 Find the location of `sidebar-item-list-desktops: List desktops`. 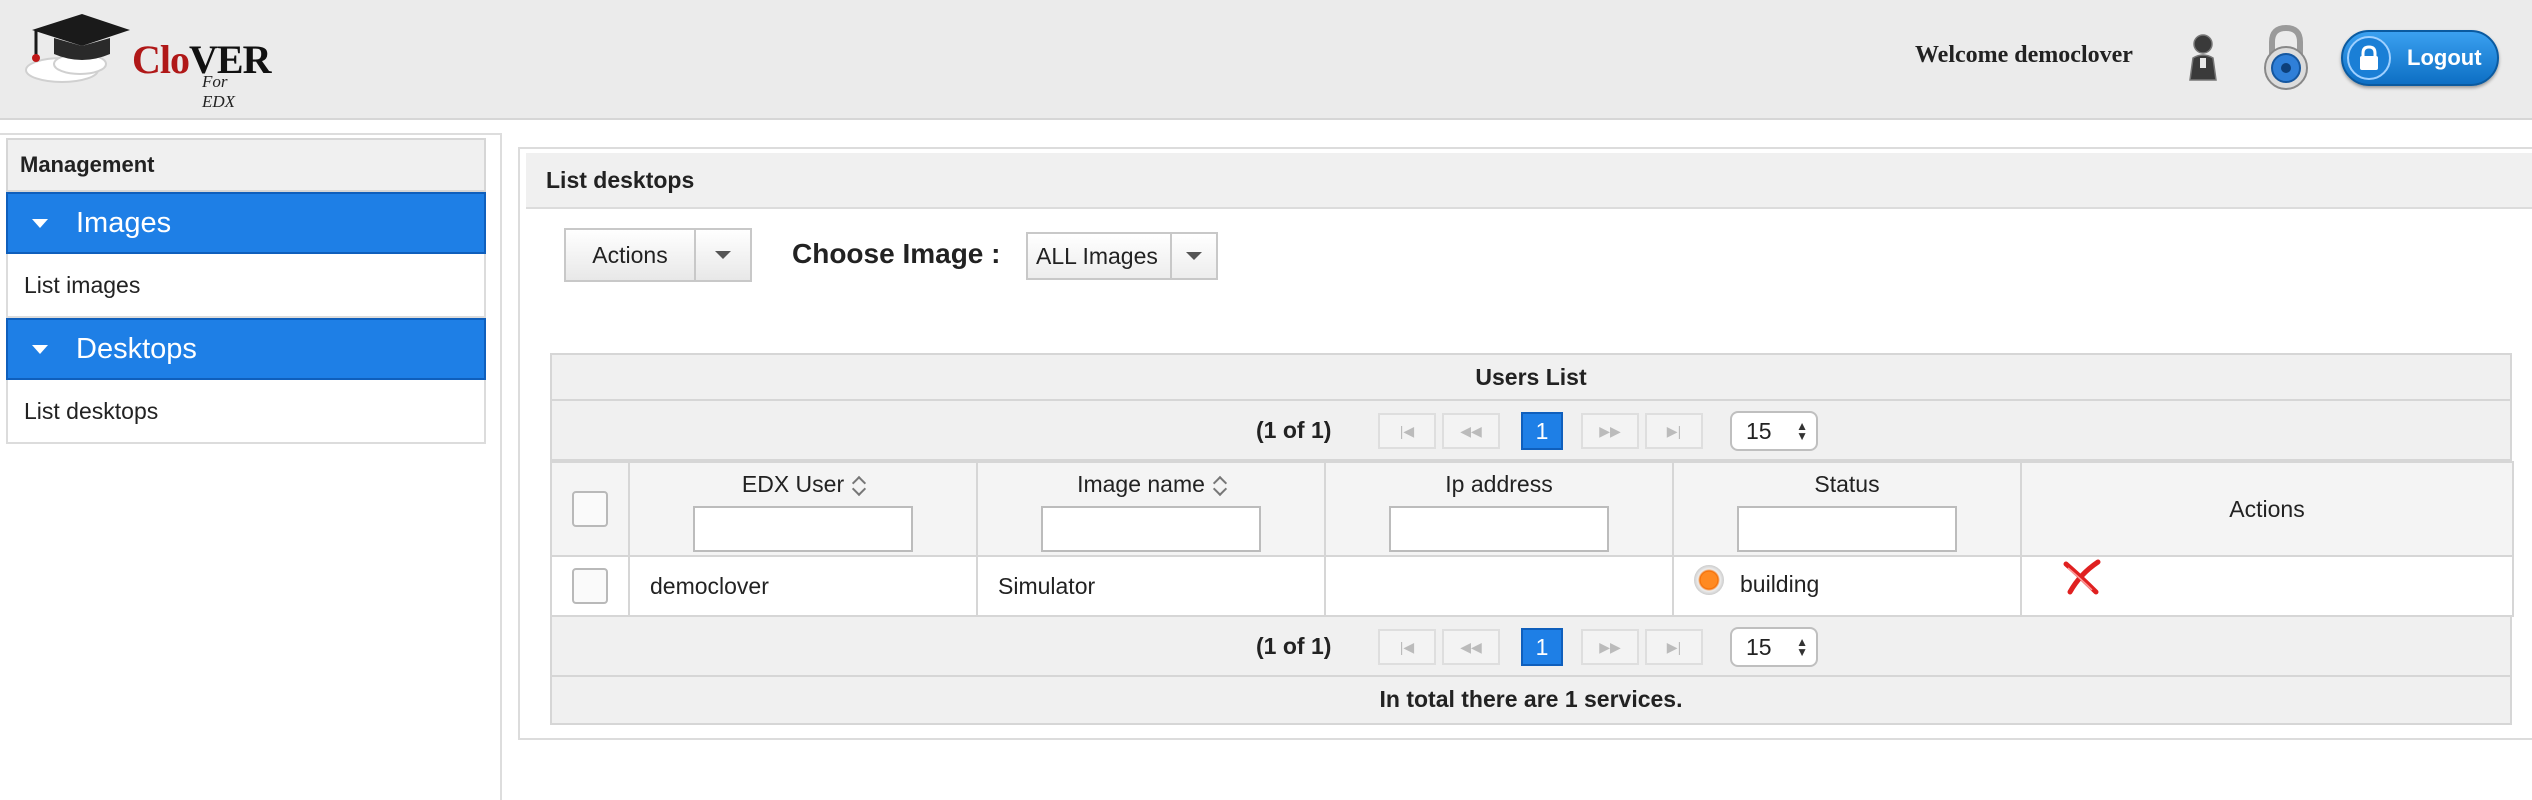

sidebar-item-list-desktops: List desktops is located at coordinates (246, 412).